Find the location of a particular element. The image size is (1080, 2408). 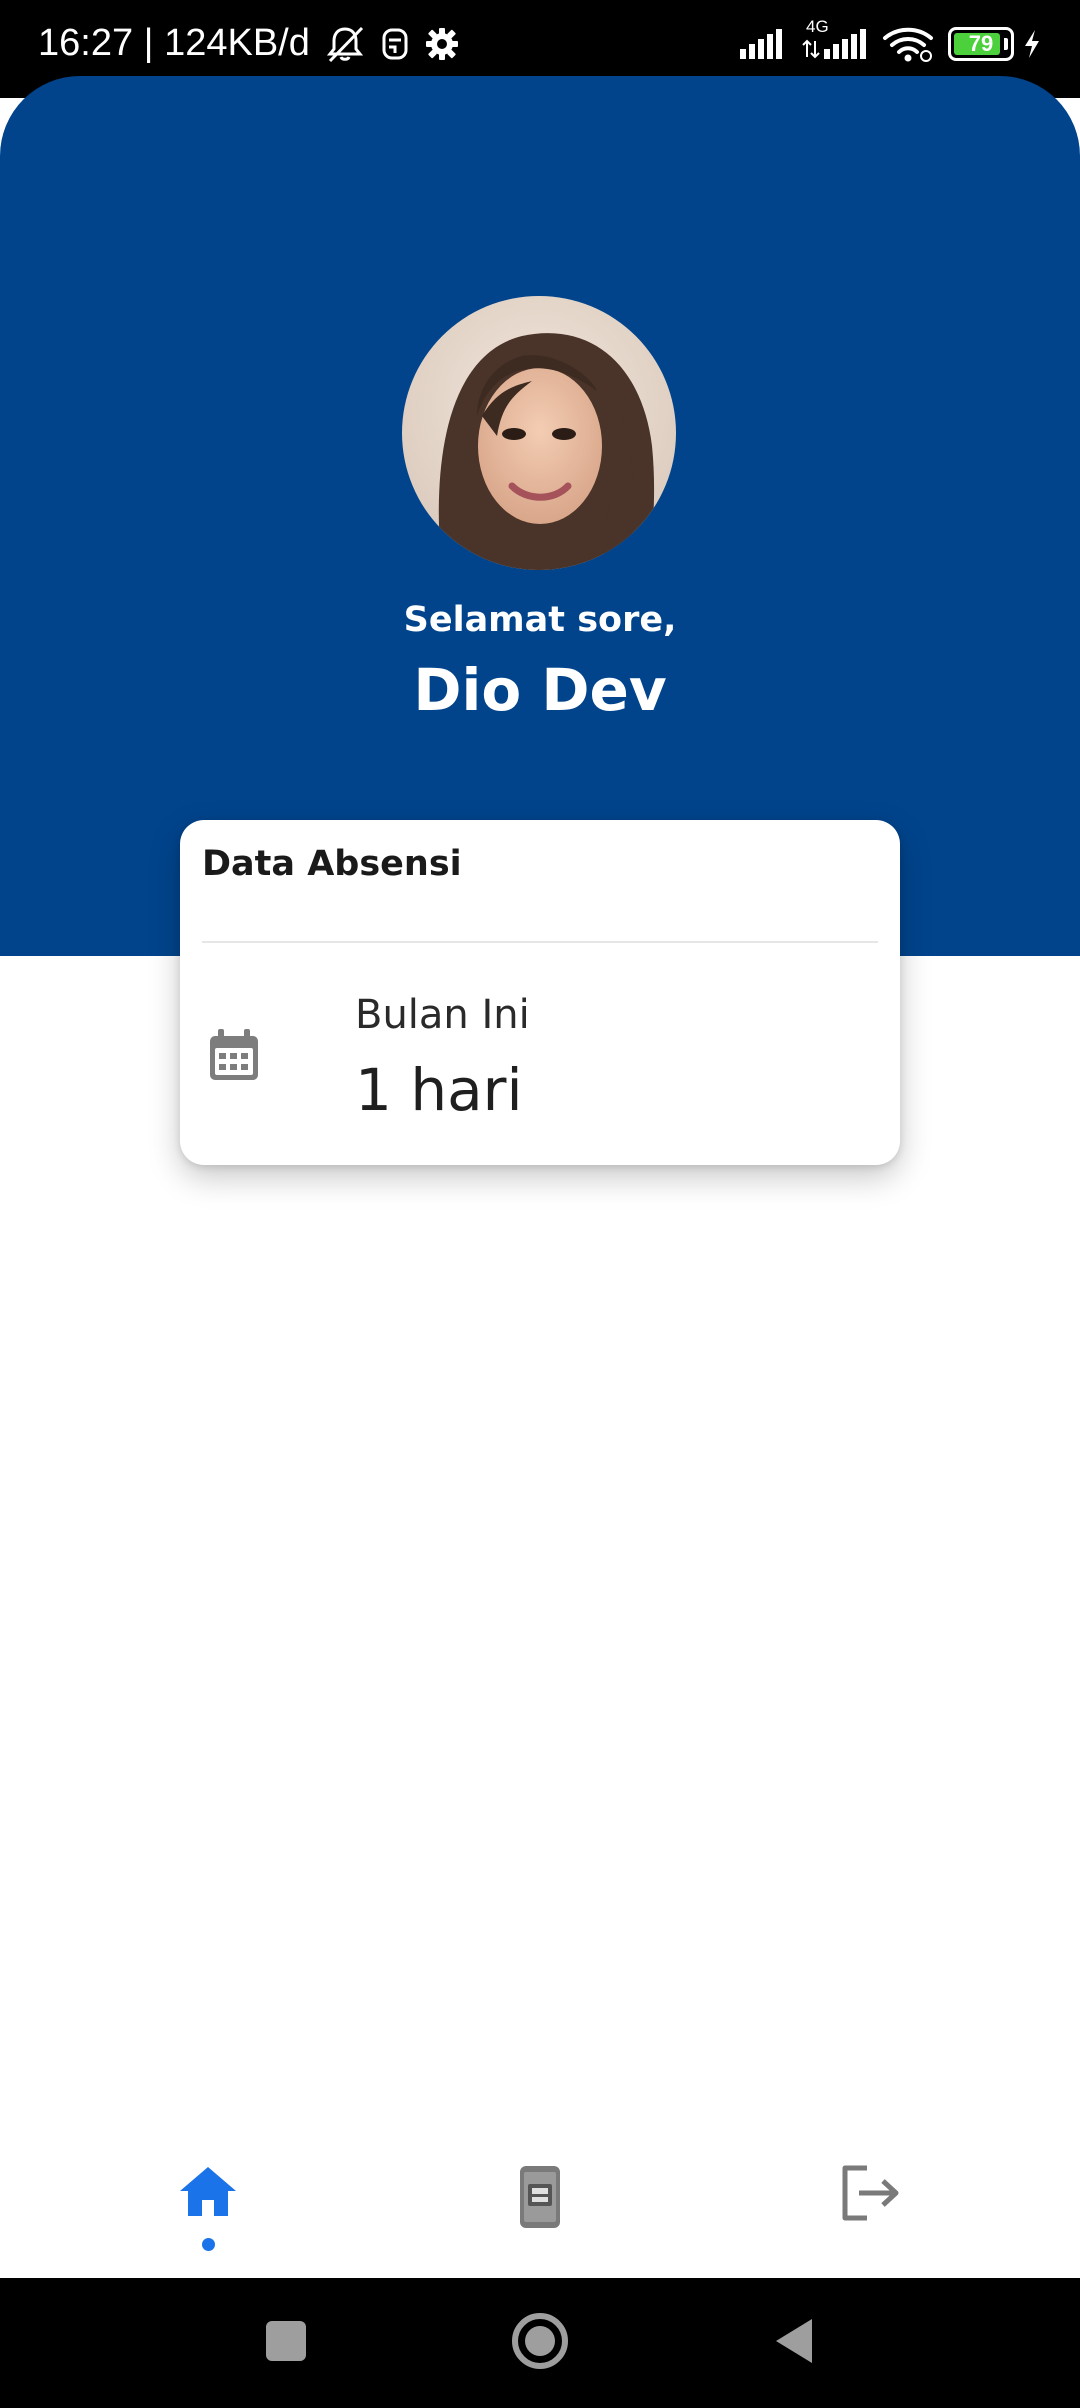

period-value: 1 hari is located at coordinates (439, 1090).